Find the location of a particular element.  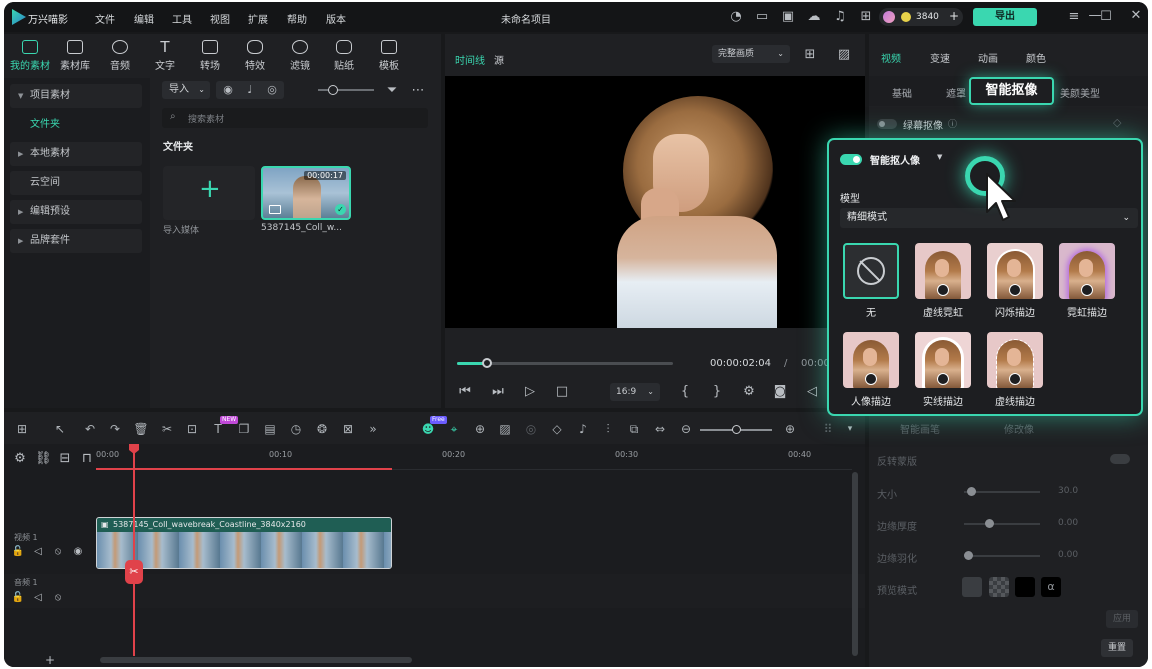

edge-feather-slider is located at coordinates (1002, 556).